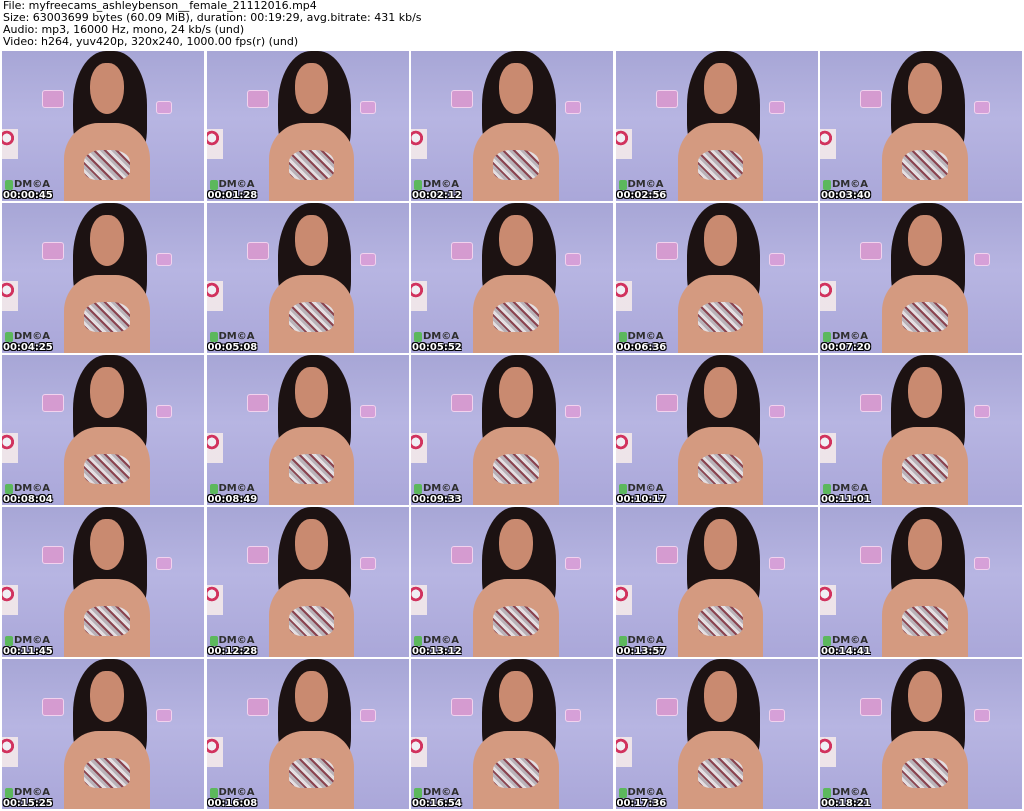 The height and width of the screenshot is (811, 1024). I want to click on video-thumbnail: DM©A 00:09:33, so click(512, 430).